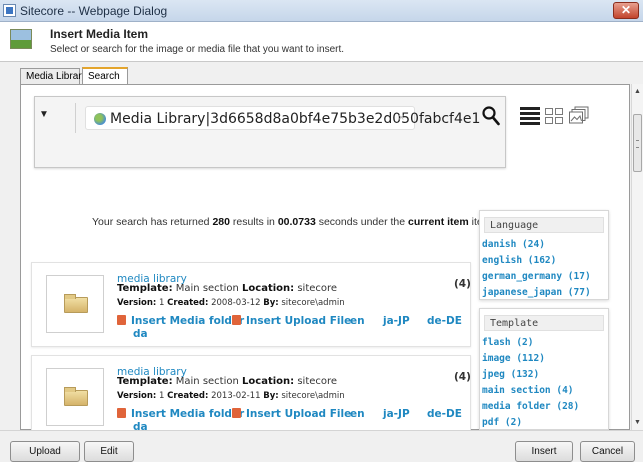 The width and height of the screenshot is (643, 462). I want to click on search-dropdown-icon: ▼, so click(44, 114).